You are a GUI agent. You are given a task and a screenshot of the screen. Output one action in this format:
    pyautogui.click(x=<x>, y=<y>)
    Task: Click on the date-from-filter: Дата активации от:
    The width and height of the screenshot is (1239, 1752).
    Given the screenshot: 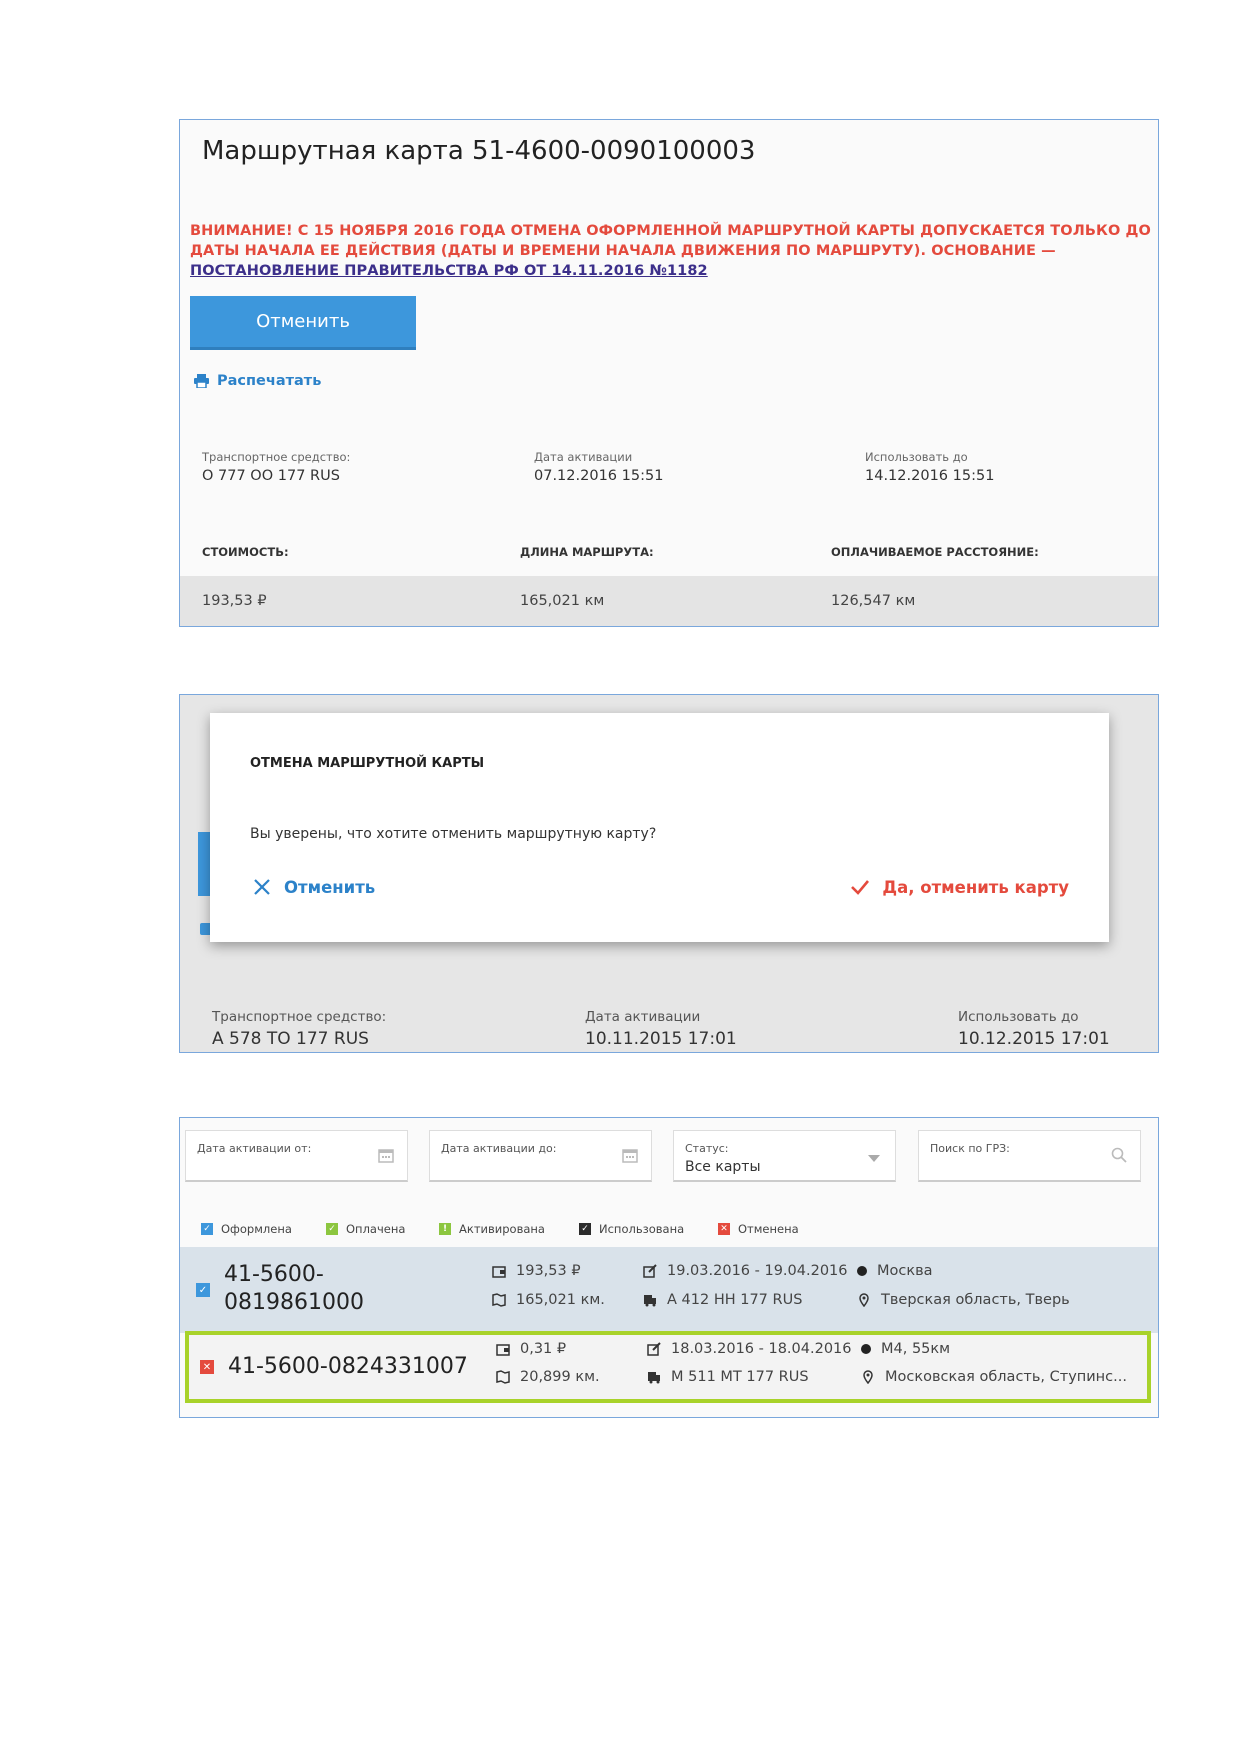 What is the action you would take?
    pyautogui.click(x=296, y=1156)
    